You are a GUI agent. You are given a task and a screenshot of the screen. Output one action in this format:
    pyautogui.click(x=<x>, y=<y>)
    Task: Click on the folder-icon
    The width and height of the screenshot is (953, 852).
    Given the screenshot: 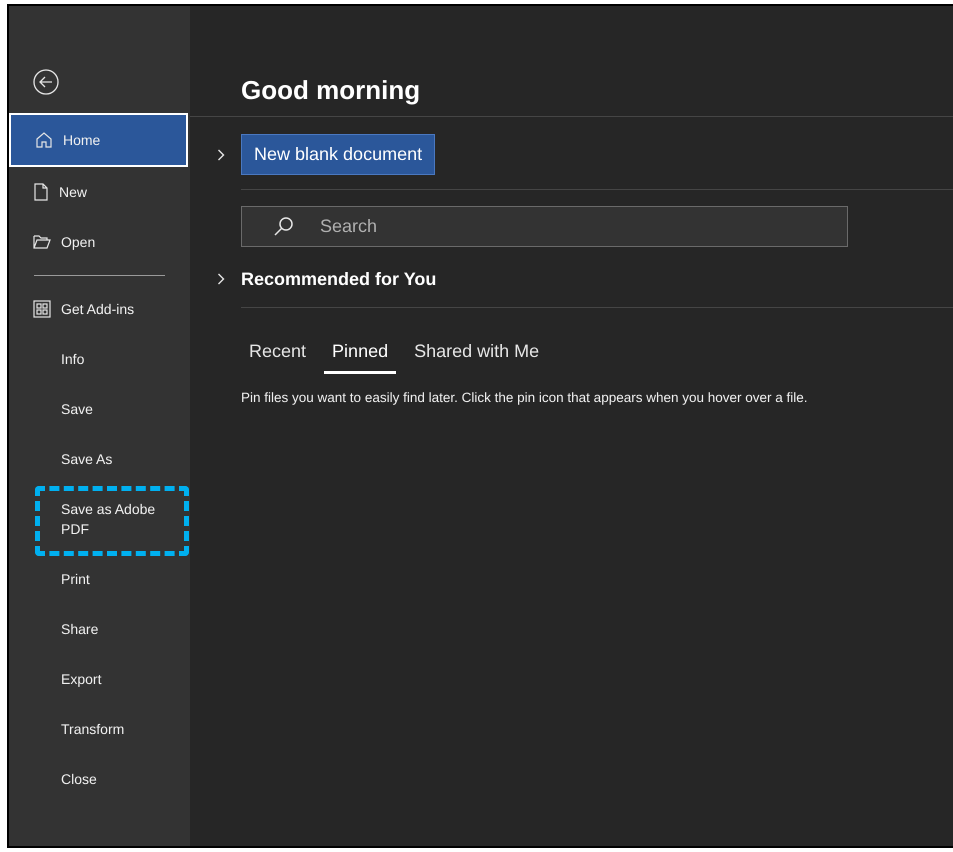 What is the action you would take?
    pyautogui.click(x=42, y=242)
    